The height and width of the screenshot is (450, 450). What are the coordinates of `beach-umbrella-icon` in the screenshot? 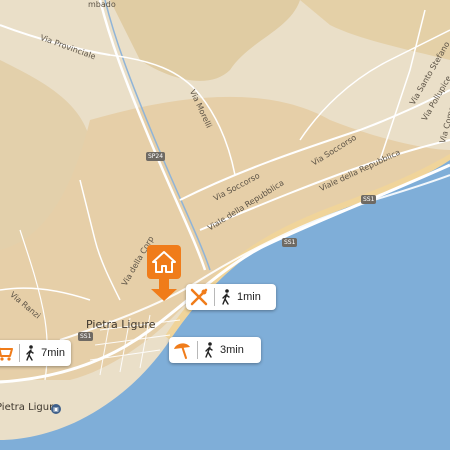 It's located at (182, 350).